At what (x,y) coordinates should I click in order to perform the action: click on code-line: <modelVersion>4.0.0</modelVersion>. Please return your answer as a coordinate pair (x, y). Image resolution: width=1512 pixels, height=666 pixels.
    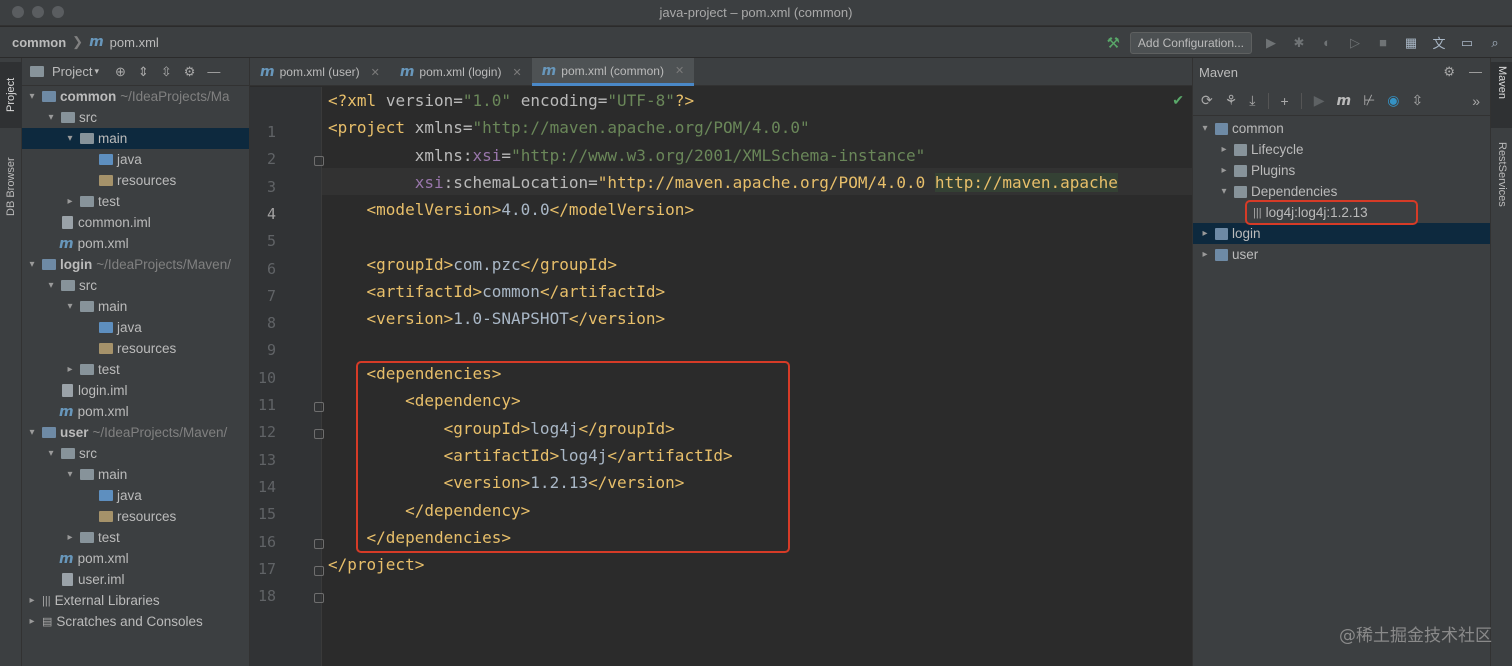
    Looking at the image, I should click on (511, 209).